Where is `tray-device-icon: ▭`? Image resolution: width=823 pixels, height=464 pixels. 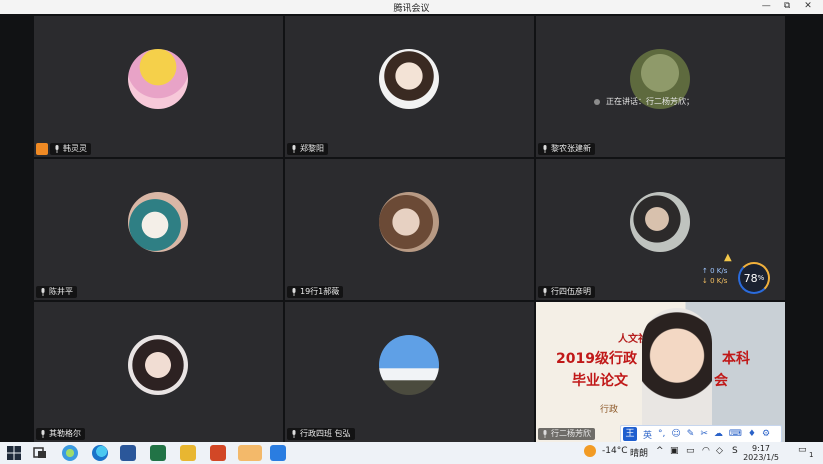 tray-device-icon: ▭ is located at coordinates (690, 451).